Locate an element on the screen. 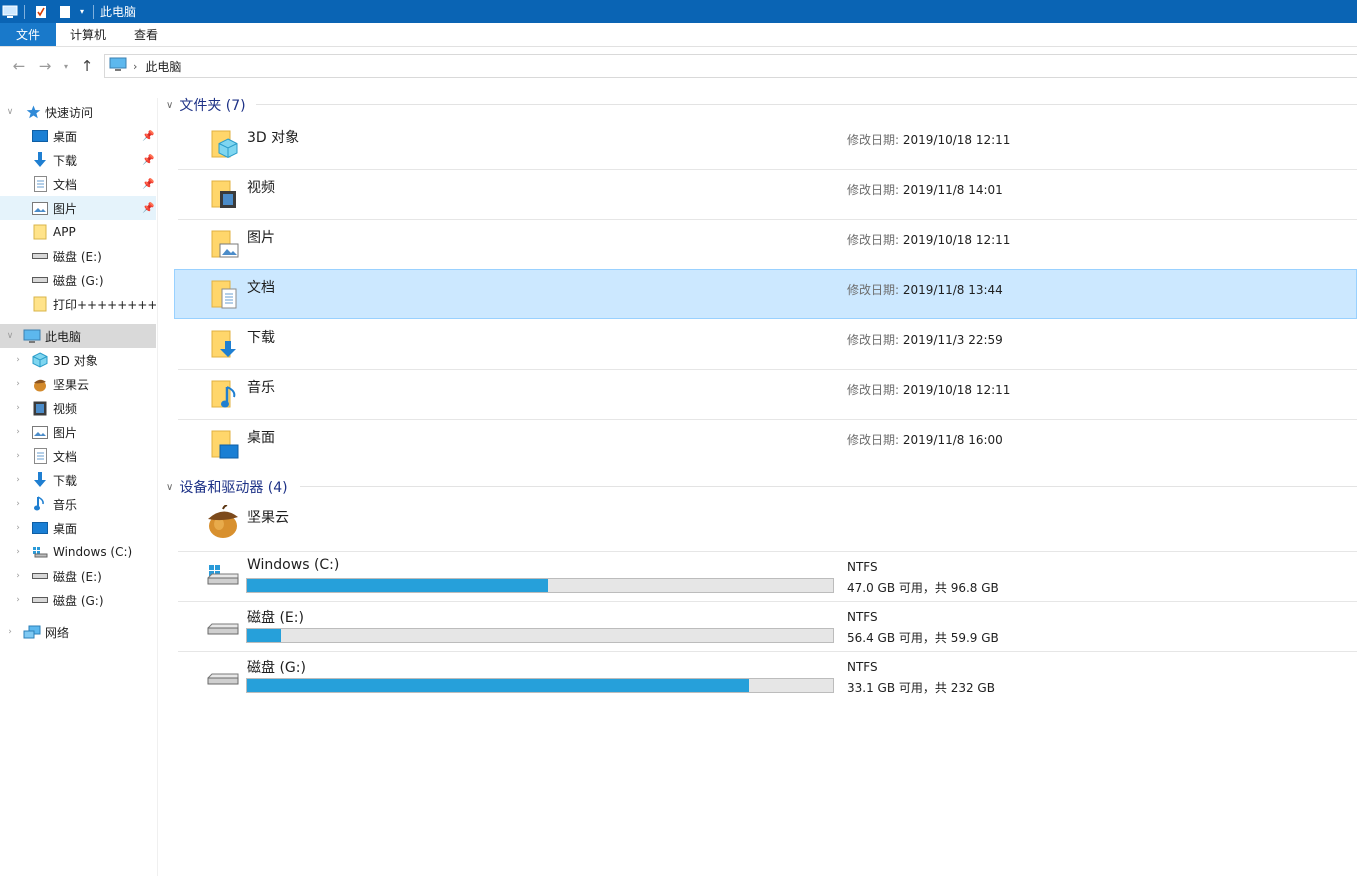 Image resolution: width=1357 pixels, height=876 pixels. properties-icon is located at coordinates (41, 12).